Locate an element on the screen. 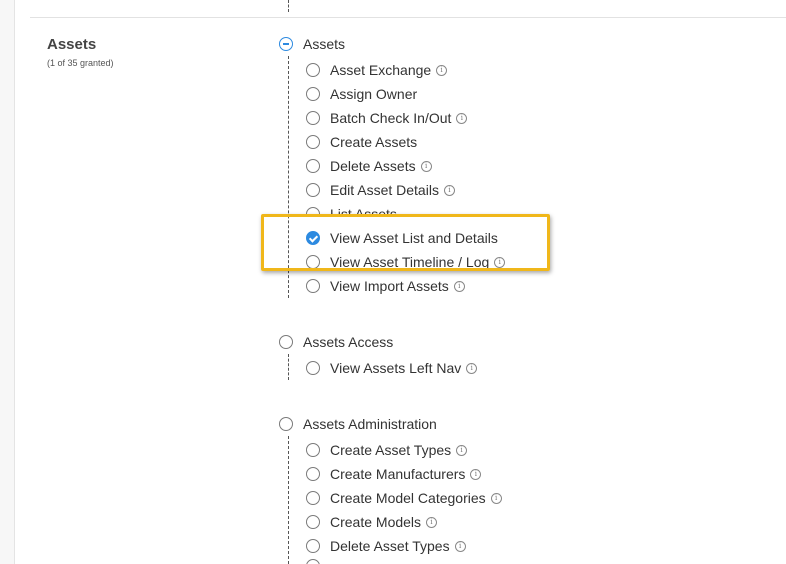  permission-item: Delete Assets i is located at coordinates (369, 166).